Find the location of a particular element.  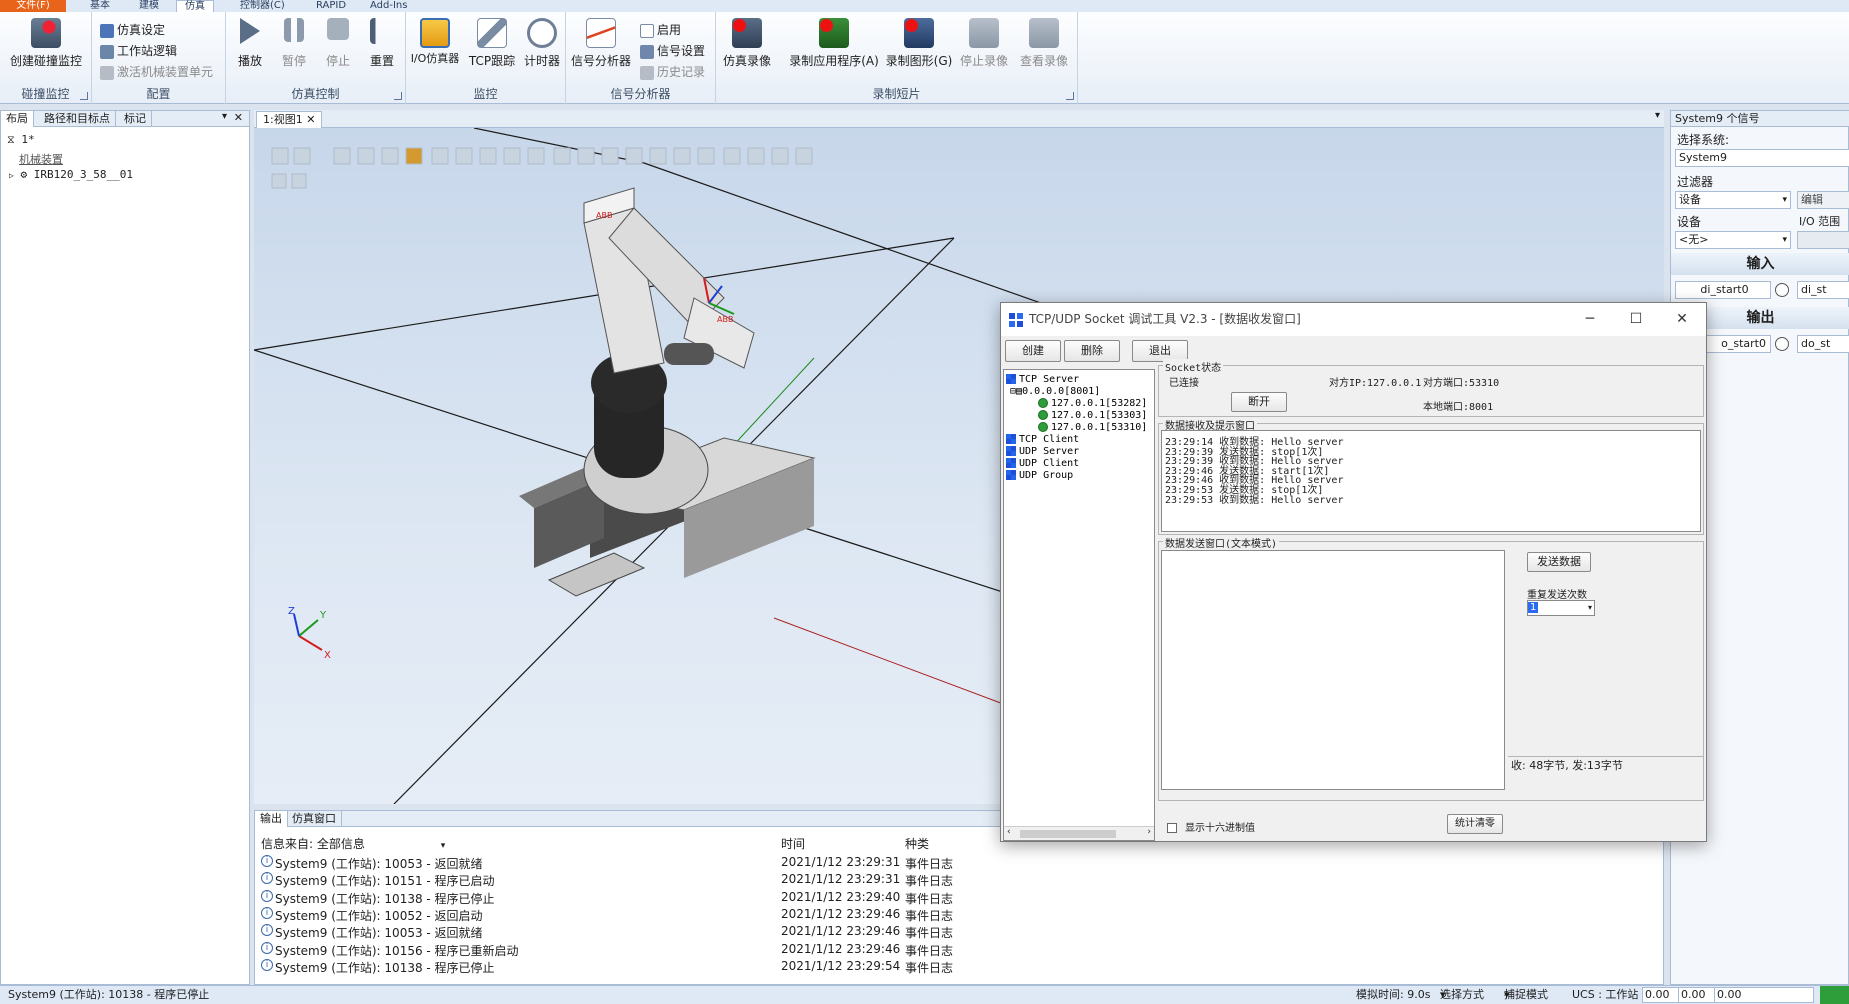

tree-node-icon is located at coordinates (1011, 475).